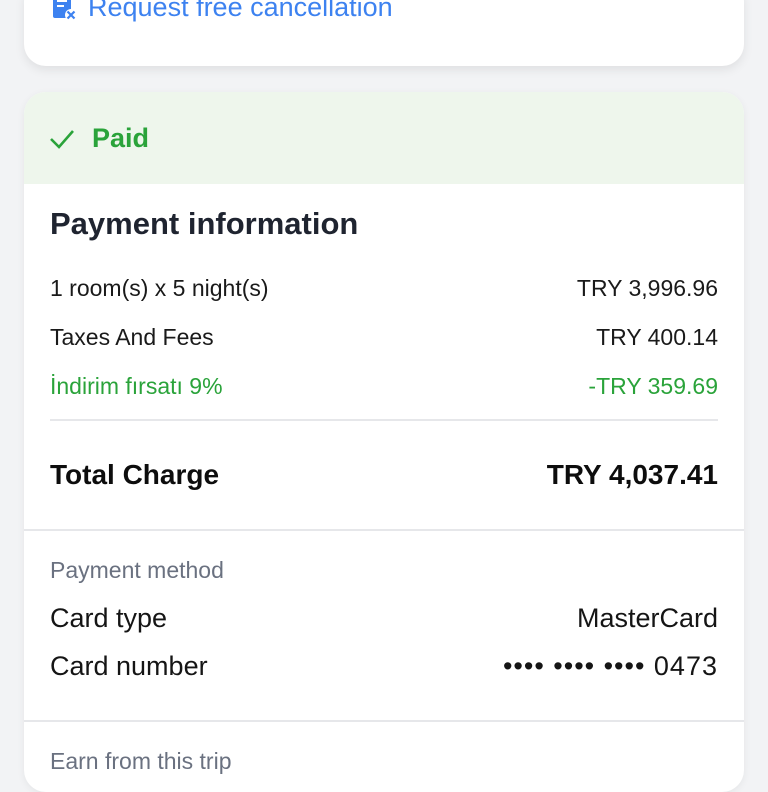  What do you see at coordinates (384, 288) in the screenshot?
I see `price-line-room: 1 room(s) x 5 night(s) TRY 3,996.96` at bounding box center [384, 288].